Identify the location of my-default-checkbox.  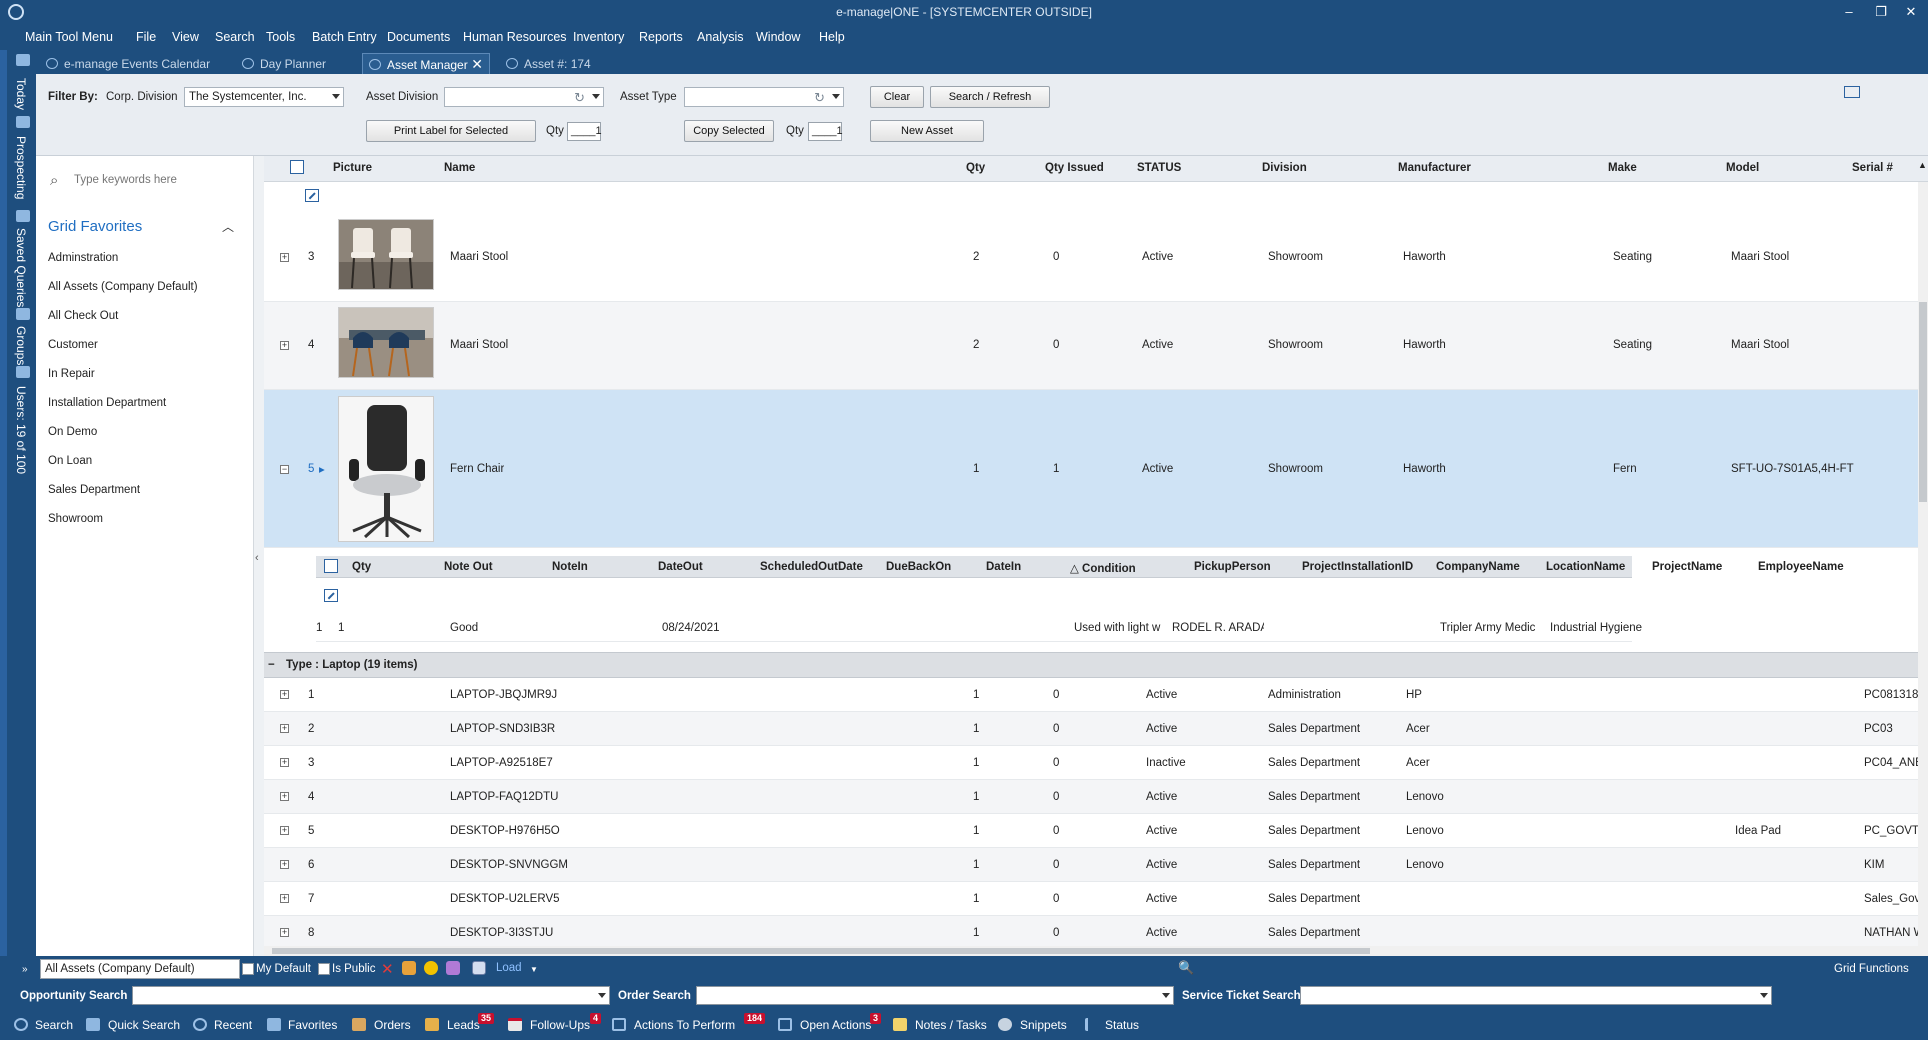
(248, 969).